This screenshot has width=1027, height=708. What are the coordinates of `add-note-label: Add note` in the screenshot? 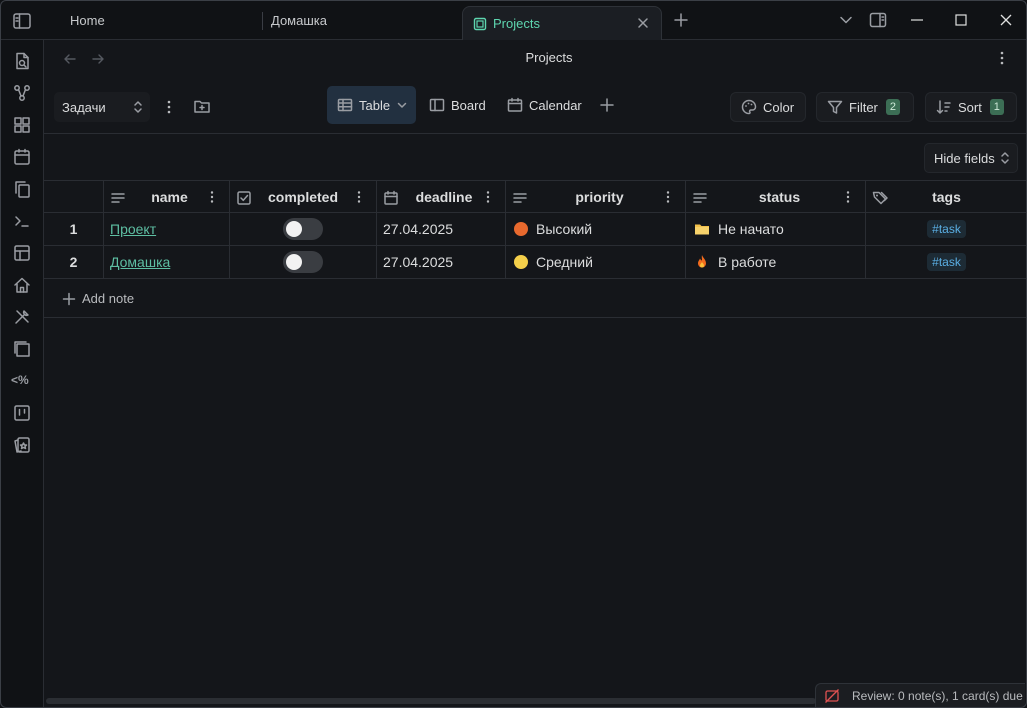 It's located at (108, 298).